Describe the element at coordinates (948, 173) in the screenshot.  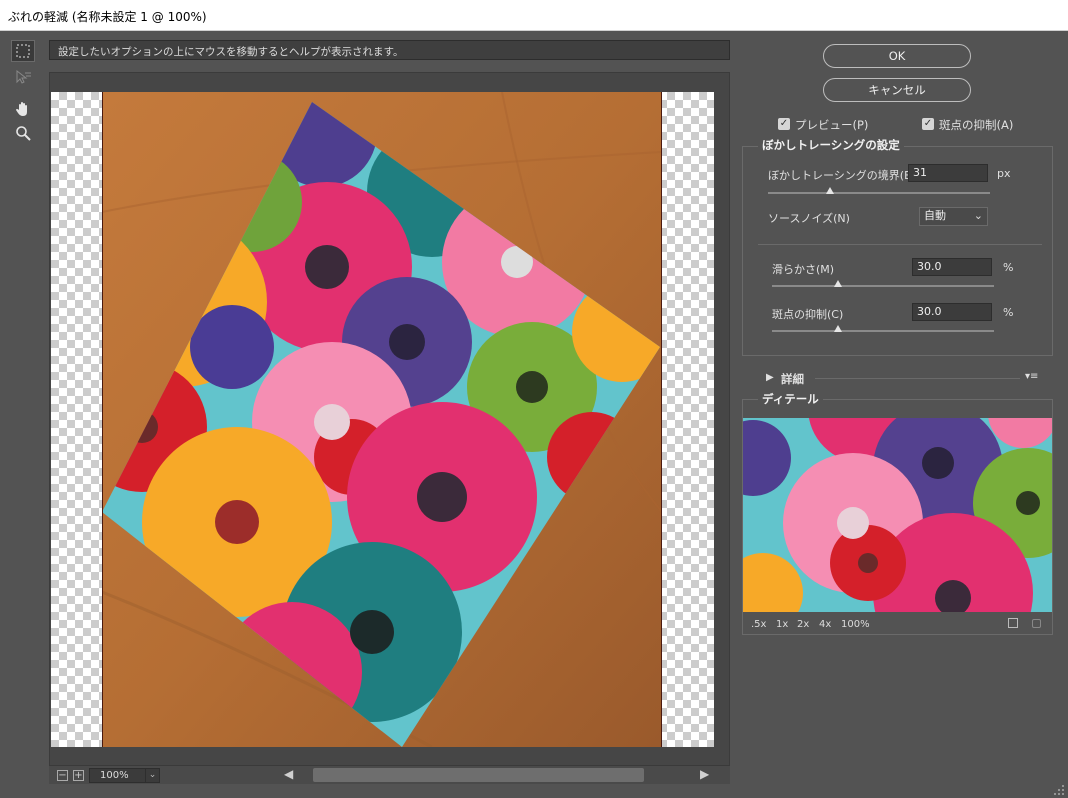
I see `blur-trace-bounds-input: 31` at that location.